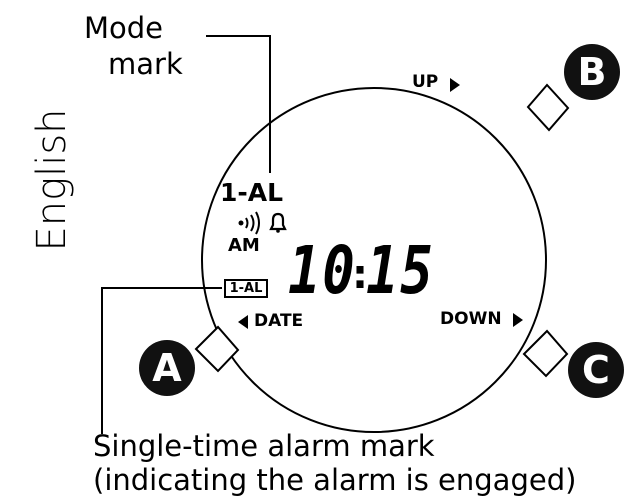 This screenshot has width=624, height=504. Describe the element at coordinates (548, 107) in the screenshot. I see `button-b-nub` at that location.